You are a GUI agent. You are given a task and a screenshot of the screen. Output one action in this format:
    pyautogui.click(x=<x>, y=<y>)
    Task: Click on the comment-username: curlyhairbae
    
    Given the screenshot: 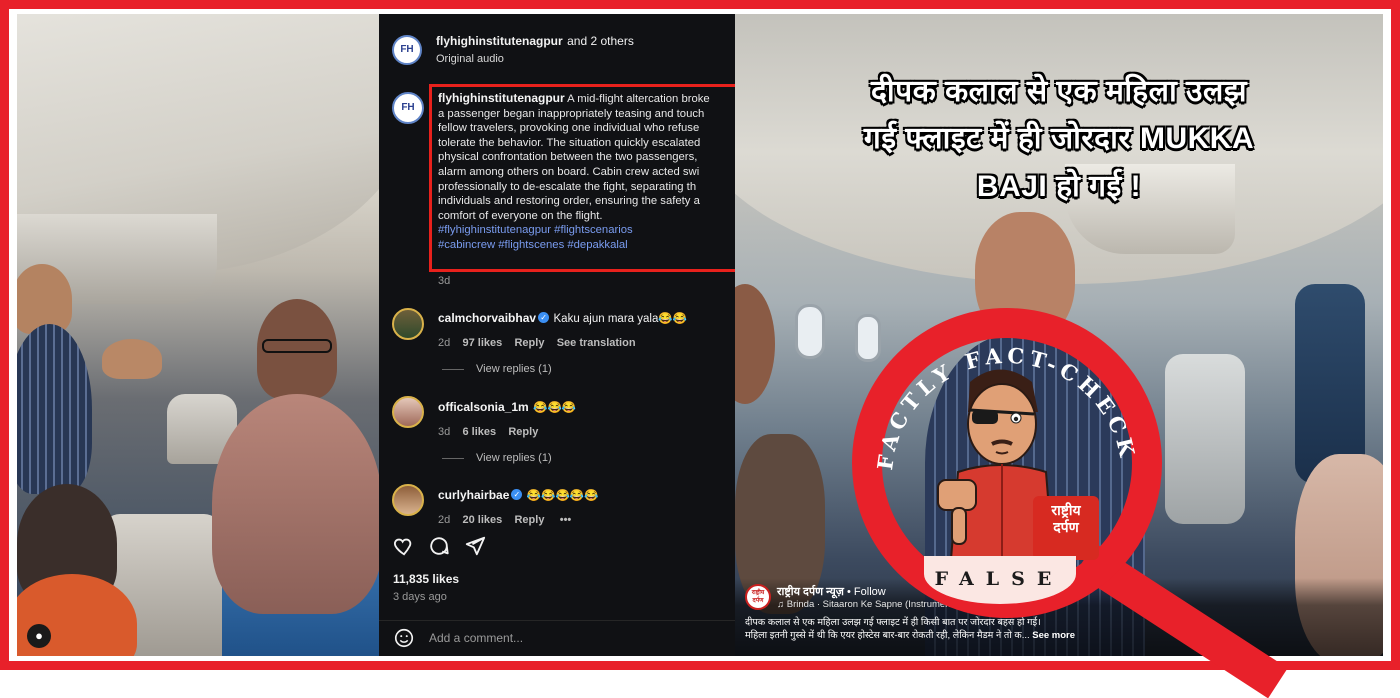 What is the action you would take?
    pyautogui.click(x=473, y=495)
    